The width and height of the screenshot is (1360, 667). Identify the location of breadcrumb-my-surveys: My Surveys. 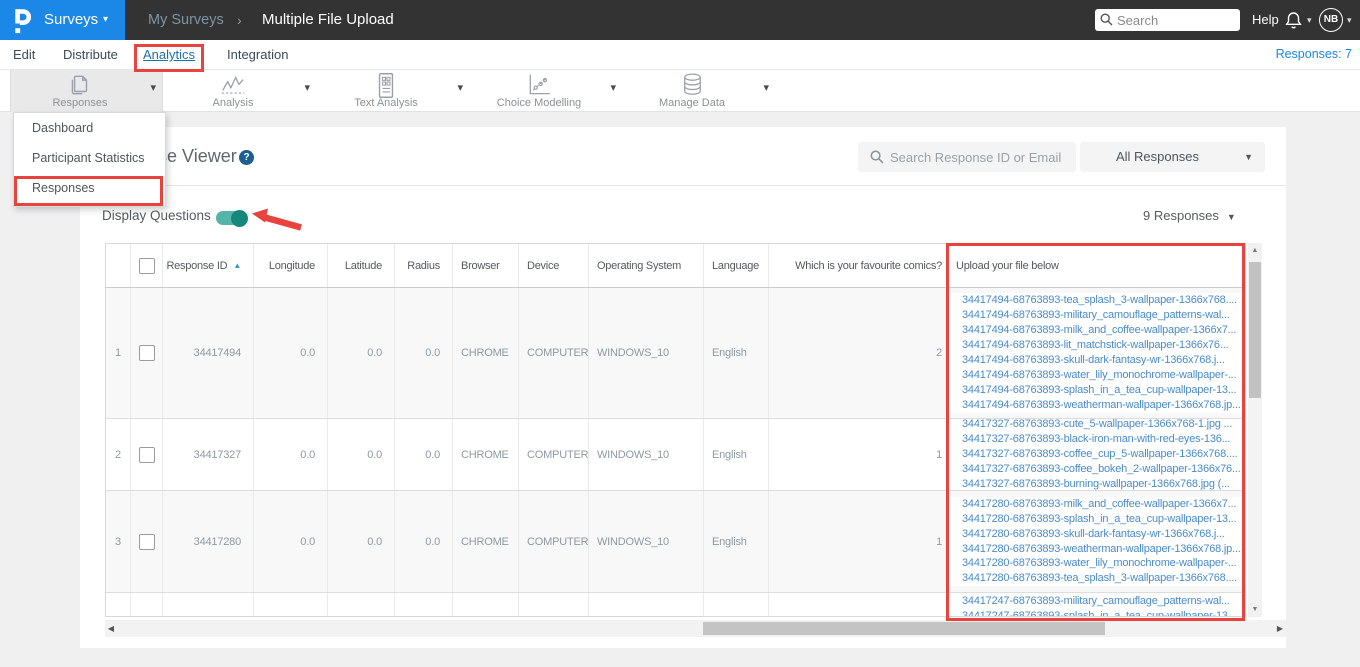
(186, 20).